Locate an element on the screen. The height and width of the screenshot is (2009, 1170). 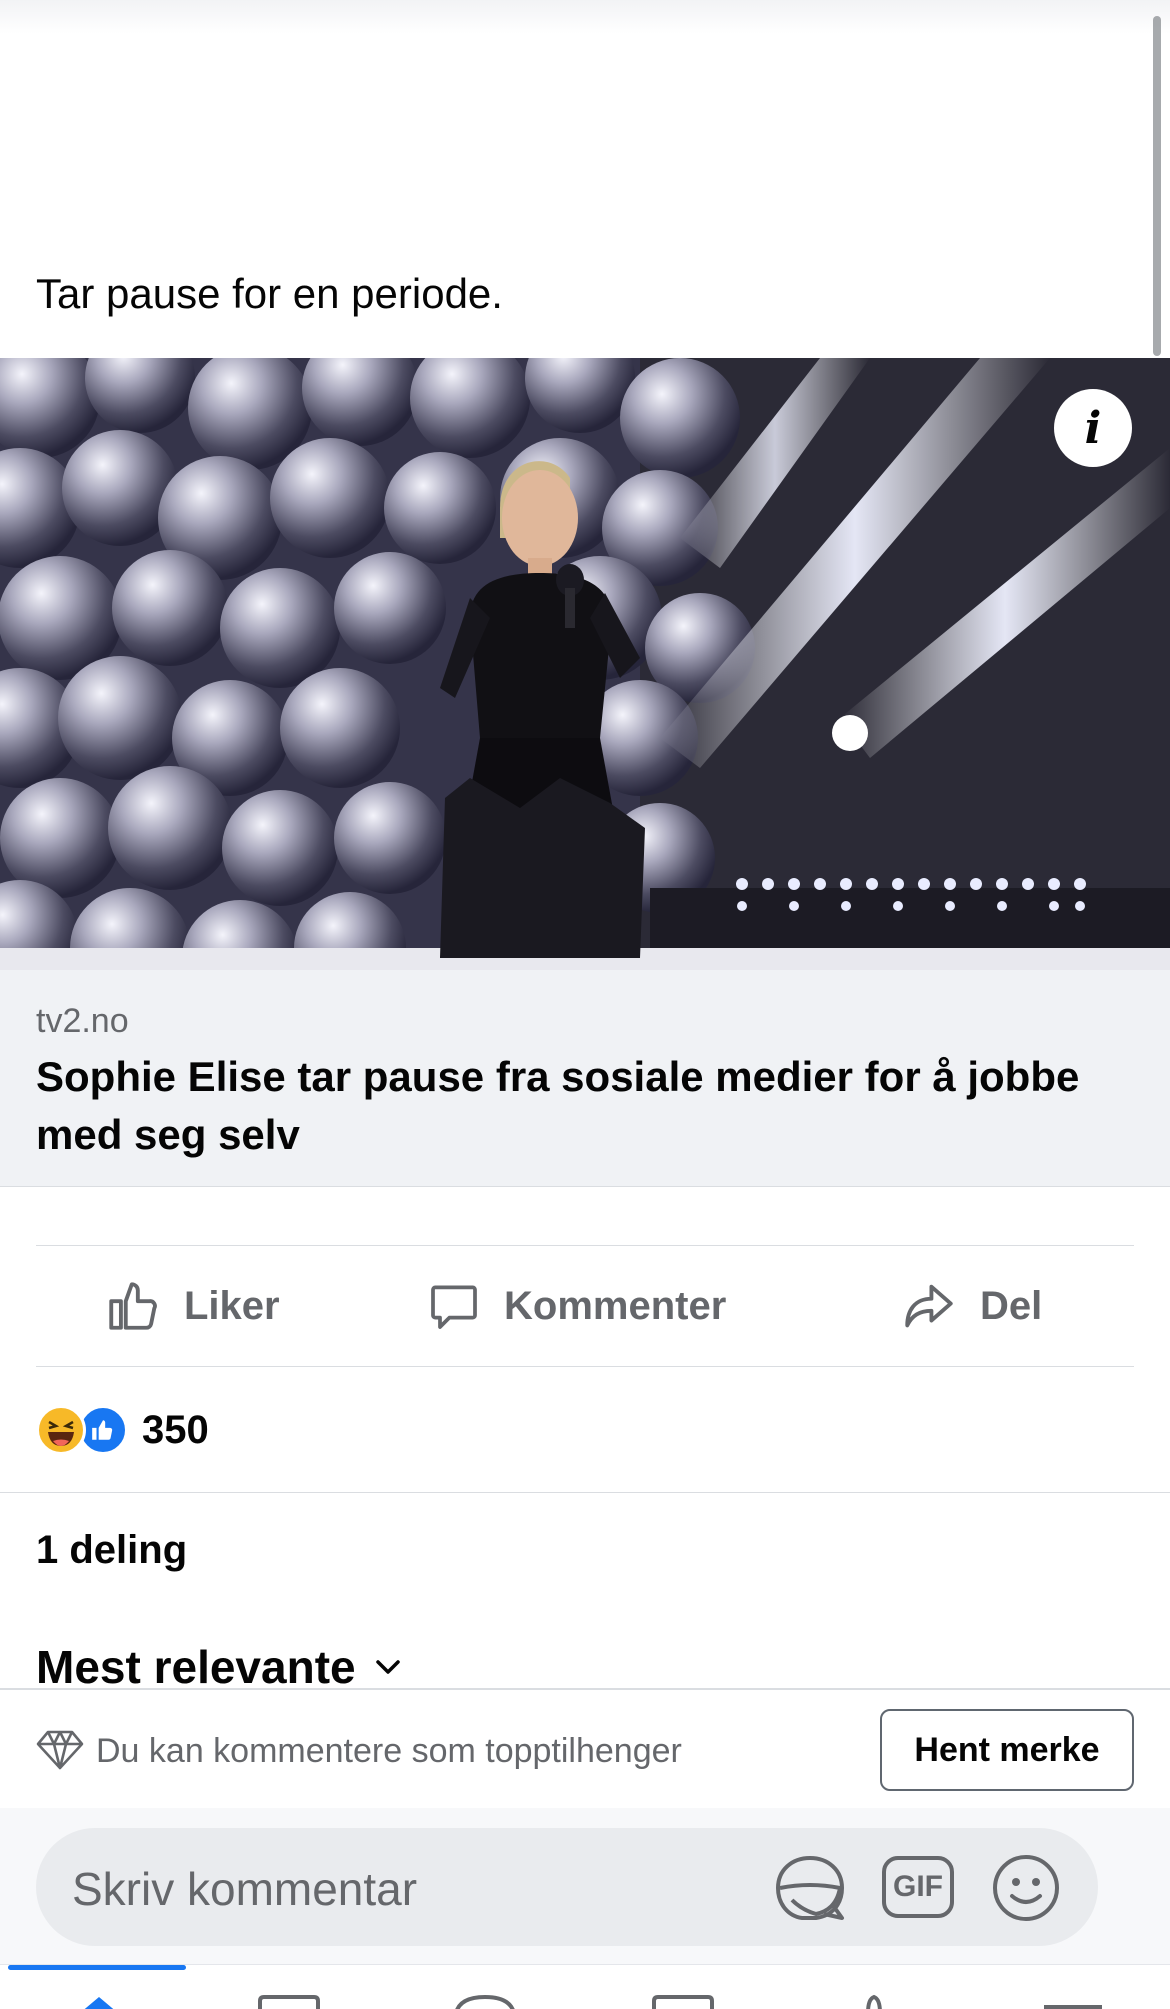
comment-placeholder: Skriv kommentar is located at coordinates (245, 1889).